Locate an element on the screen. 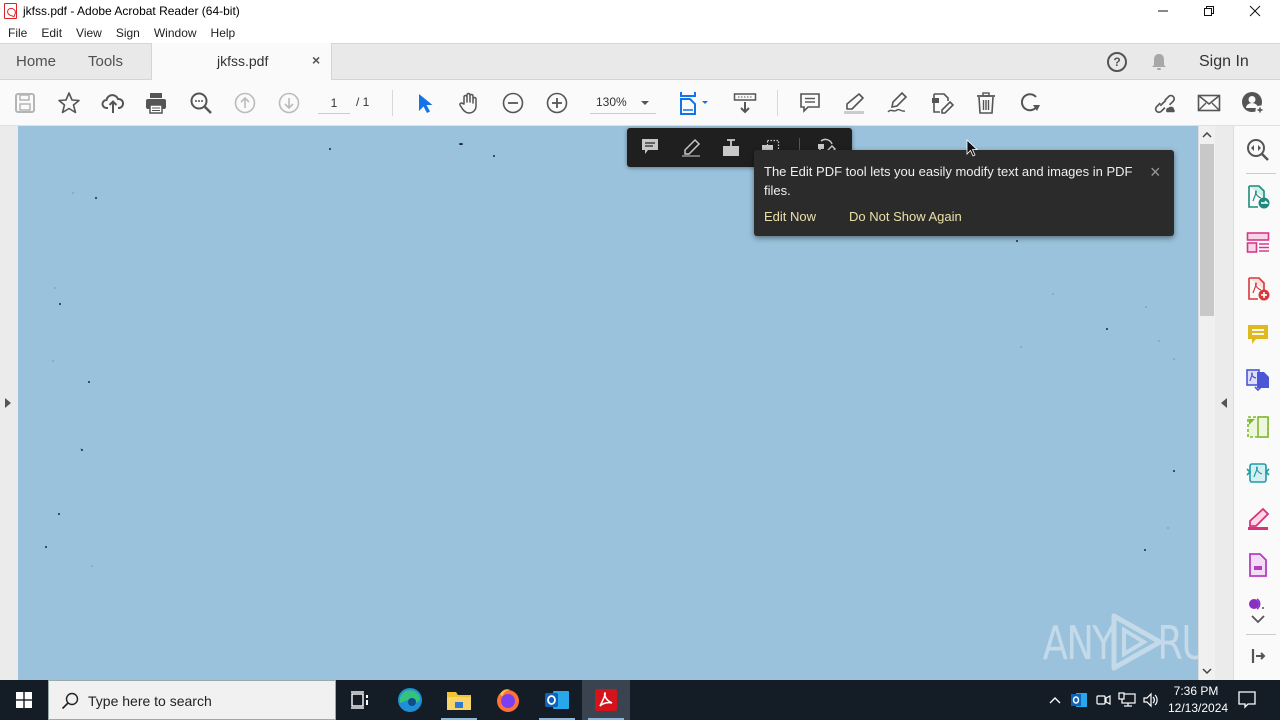 Image resolution: width=1280 pixels, height=720 pixels. share-link-button is located at coordinates (1164, 103).